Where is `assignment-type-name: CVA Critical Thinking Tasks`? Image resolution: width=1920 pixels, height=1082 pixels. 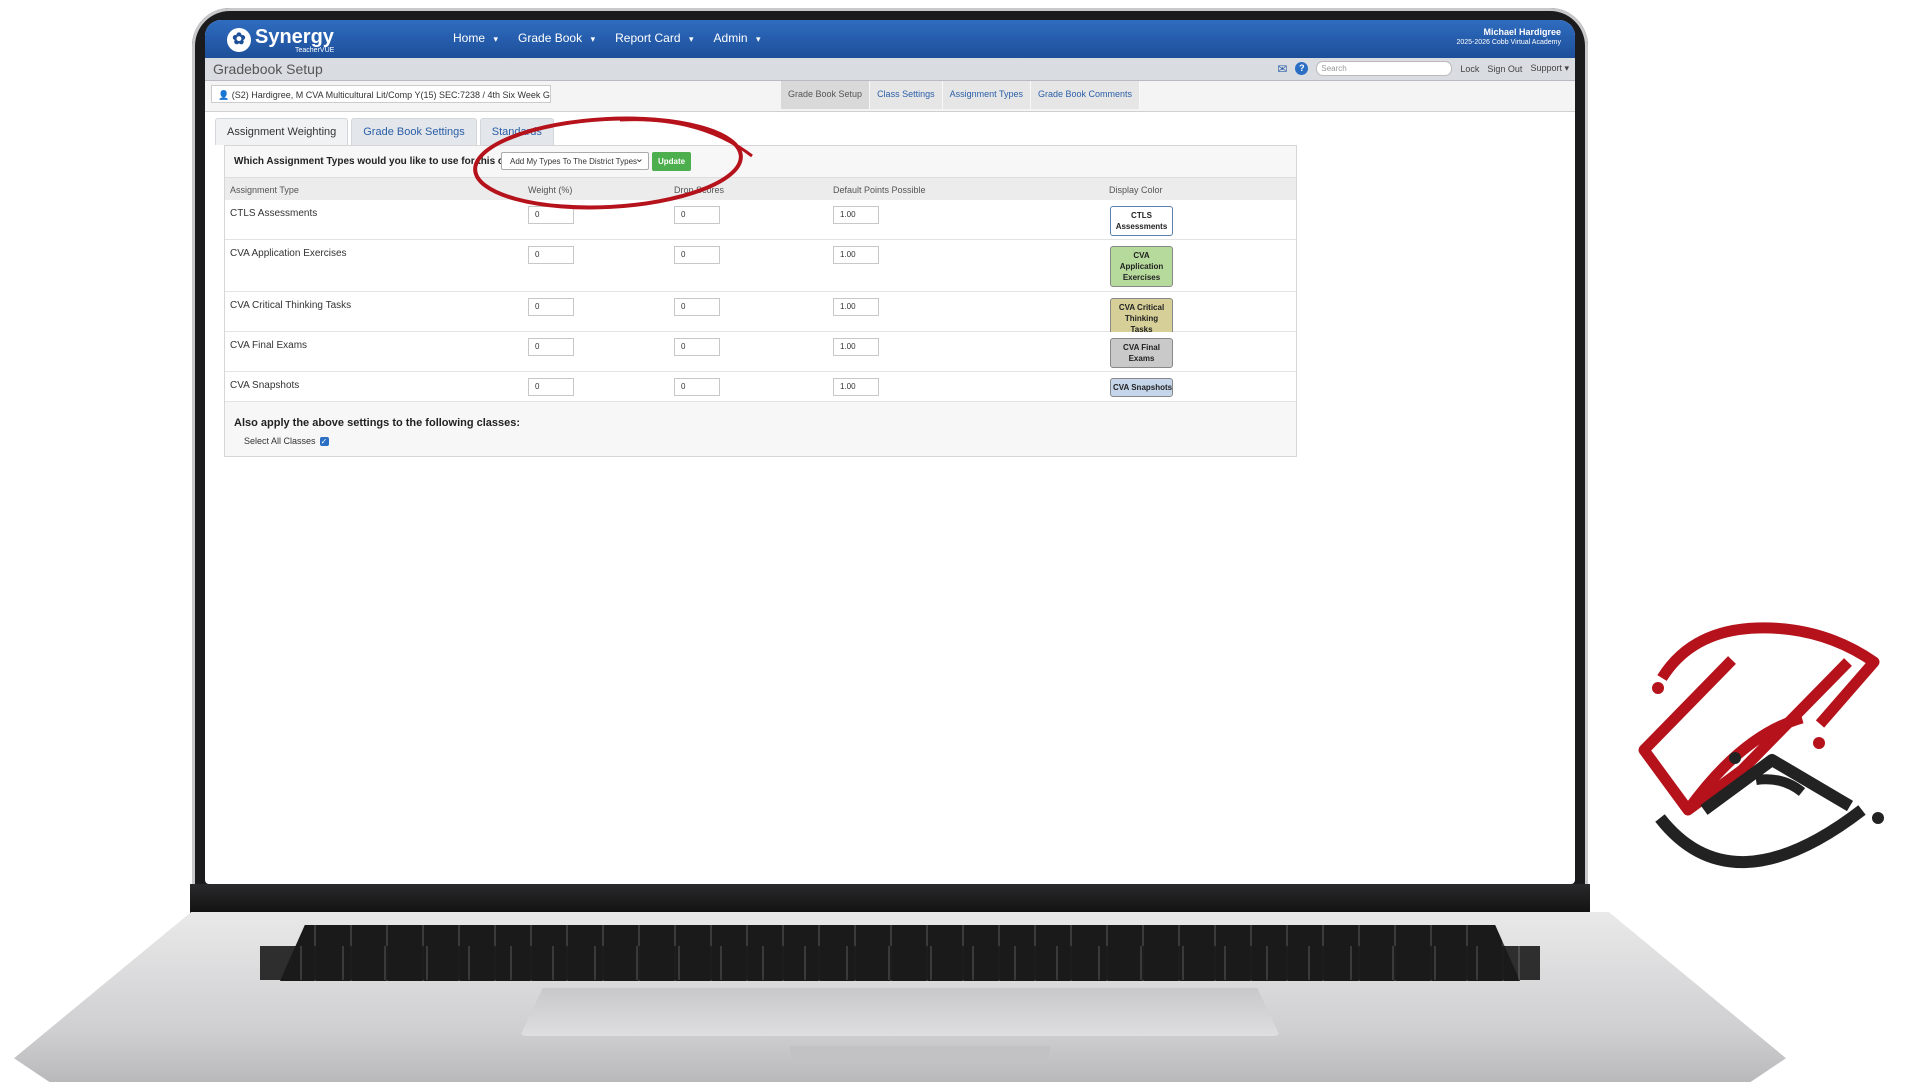 assignment-type-name: CVA Critical Thinking Tasks is located at coordinates (291, 305).